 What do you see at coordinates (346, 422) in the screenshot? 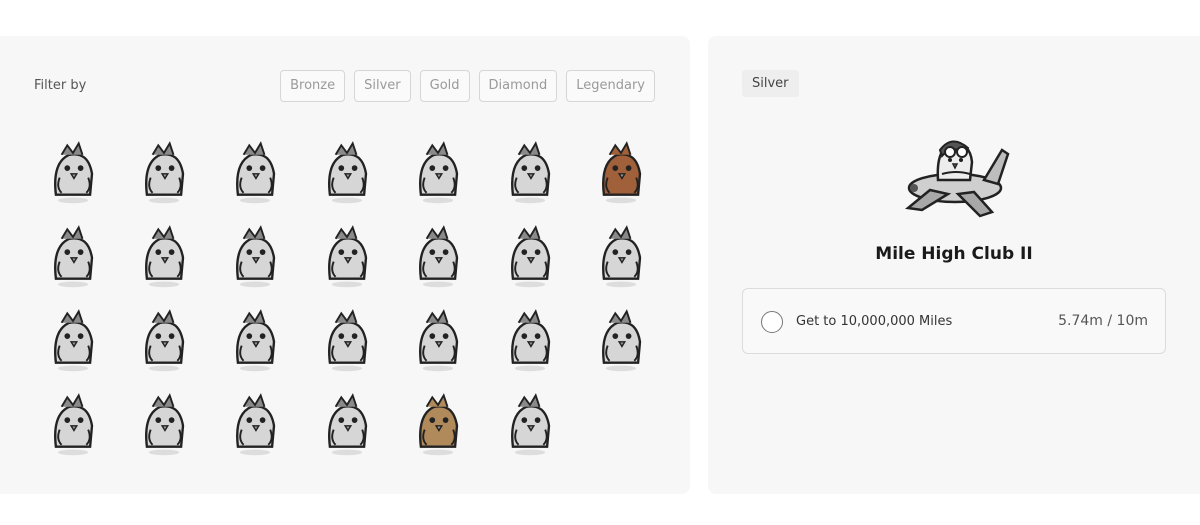
I see `heart-bird-light-icon` at bounding box center [346, 422].